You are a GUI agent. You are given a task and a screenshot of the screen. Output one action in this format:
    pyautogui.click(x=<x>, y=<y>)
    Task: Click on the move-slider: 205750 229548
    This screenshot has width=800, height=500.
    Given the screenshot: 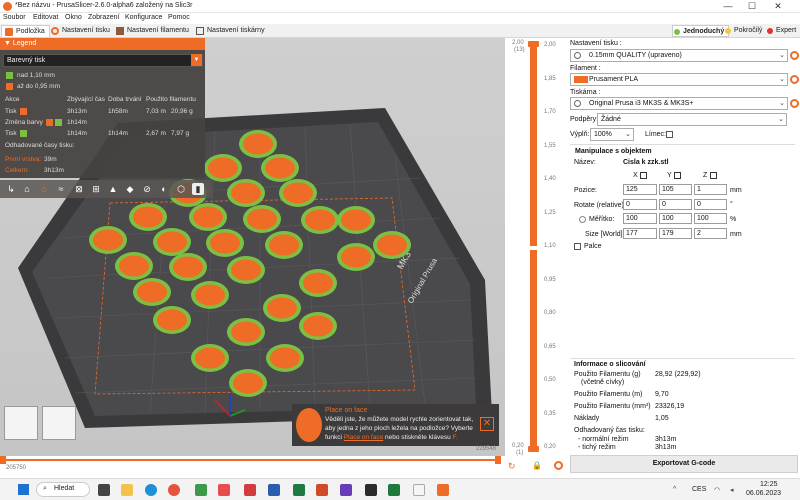 What is the action you would take?
    pyautogui.click(x=252, y=462)
    